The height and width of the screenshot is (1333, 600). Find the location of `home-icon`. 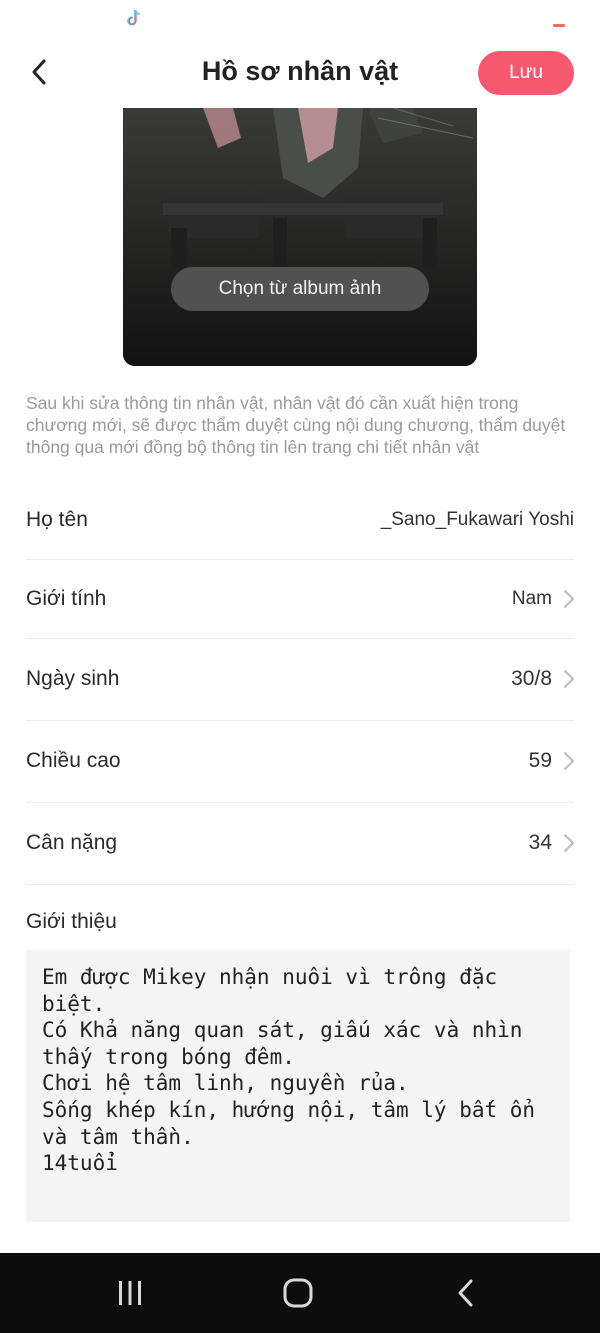

home-icon is located at coordinates (298, 1293).